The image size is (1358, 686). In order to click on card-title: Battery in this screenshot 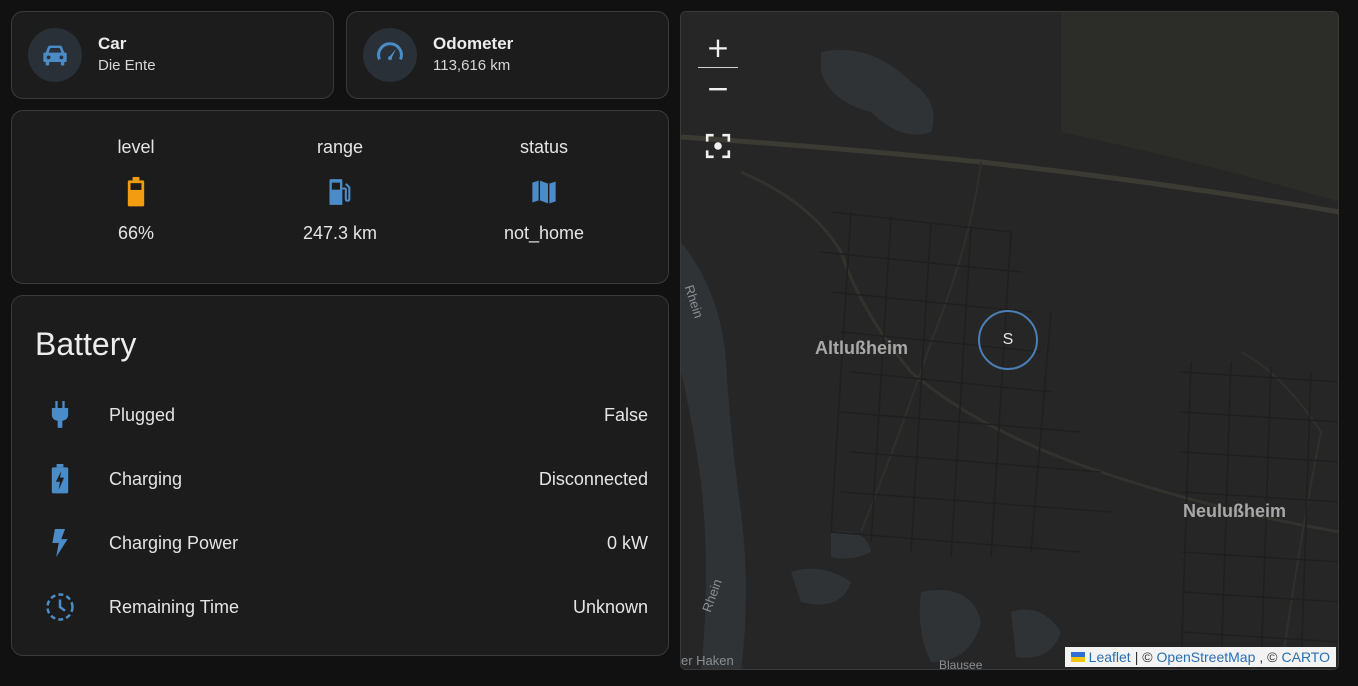, I will do `click(86, 344)`.